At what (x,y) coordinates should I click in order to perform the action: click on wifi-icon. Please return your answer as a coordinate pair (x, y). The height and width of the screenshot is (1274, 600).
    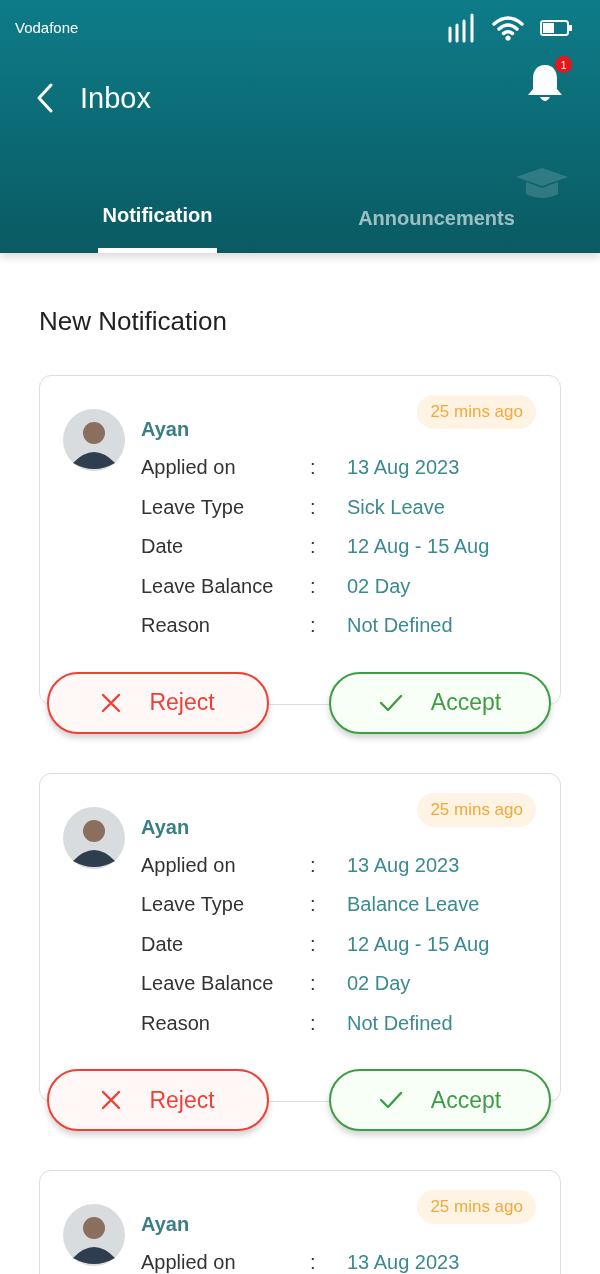
    Looking at the image, I should click on (508, 27).